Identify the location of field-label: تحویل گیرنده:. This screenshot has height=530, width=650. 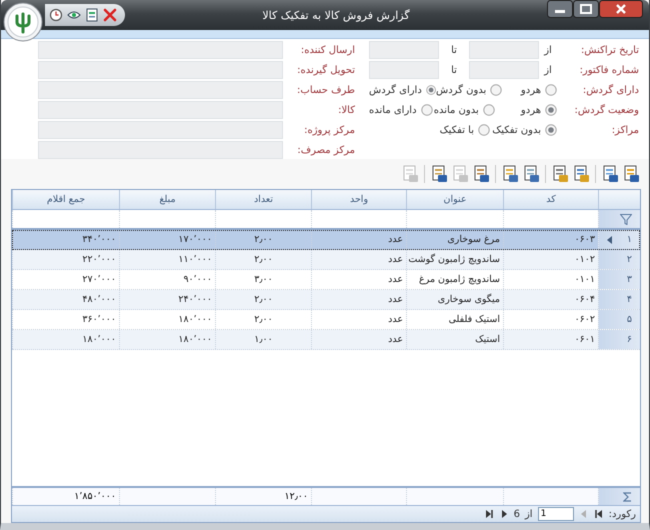
(326, 70).